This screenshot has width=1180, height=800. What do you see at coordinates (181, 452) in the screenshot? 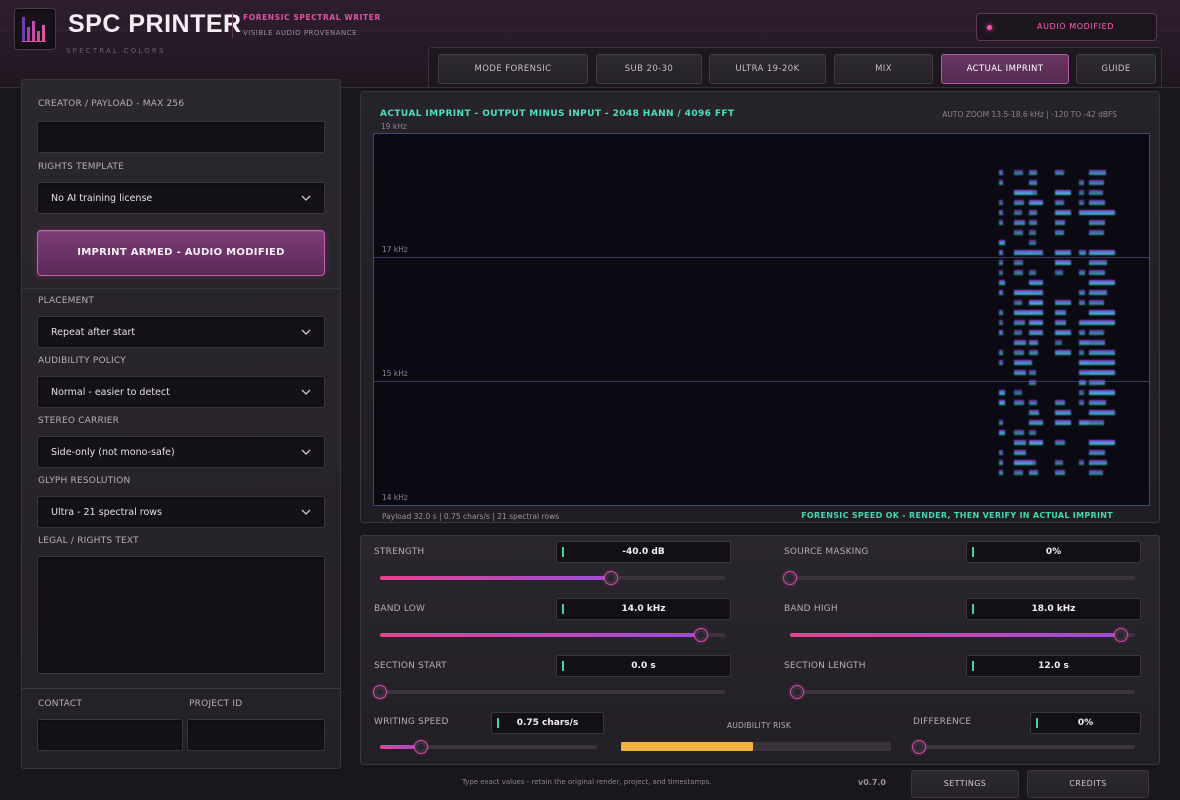
I see `stereo-carrier-select: Side-only (not mono-safe)` at bounding box center [181, 452].